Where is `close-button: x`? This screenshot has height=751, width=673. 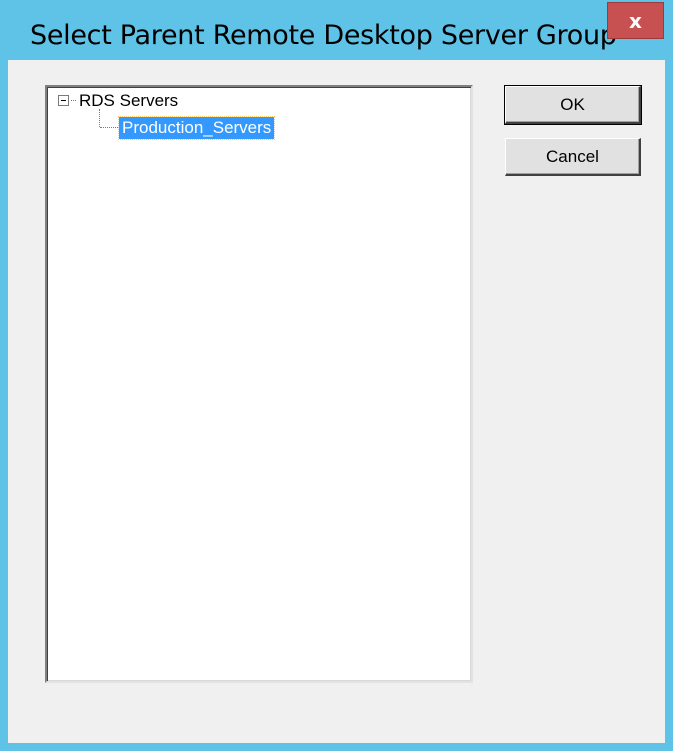 close-button: x is located at coordinates (635, 20).